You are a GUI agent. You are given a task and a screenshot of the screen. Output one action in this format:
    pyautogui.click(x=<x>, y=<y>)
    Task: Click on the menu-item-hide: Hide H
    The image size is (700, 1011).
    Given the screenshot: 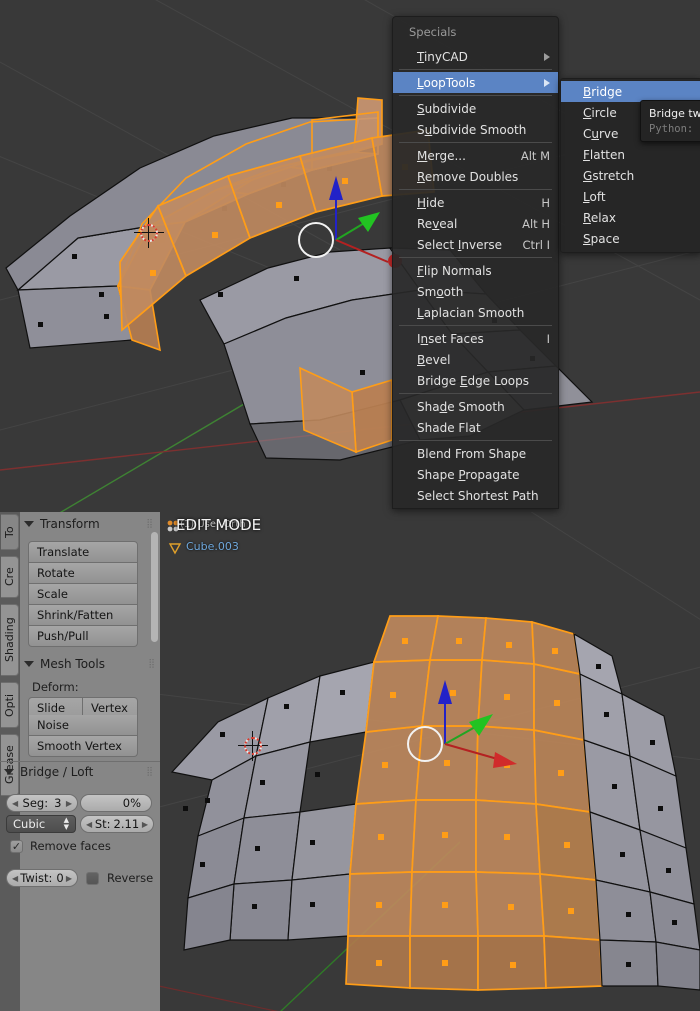 What is the action you would take?
    pyautogui.click(x=475, y=202)
    